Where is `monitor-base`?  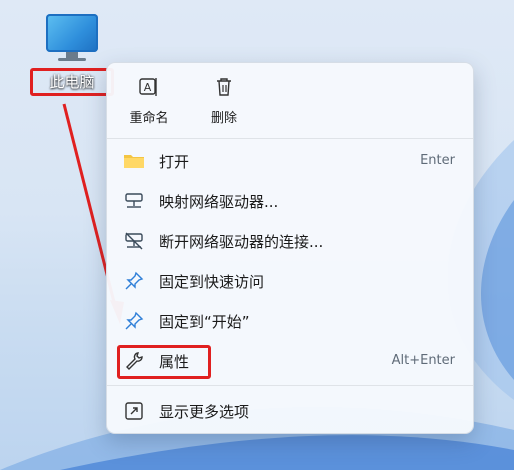
monitor-base is located at coordinates (72, 59).